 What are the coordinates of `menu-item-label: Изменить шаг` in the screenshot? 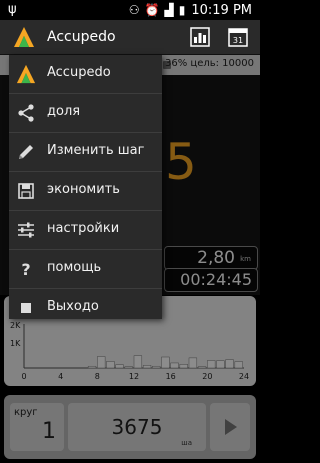 It's located at (96, 150).